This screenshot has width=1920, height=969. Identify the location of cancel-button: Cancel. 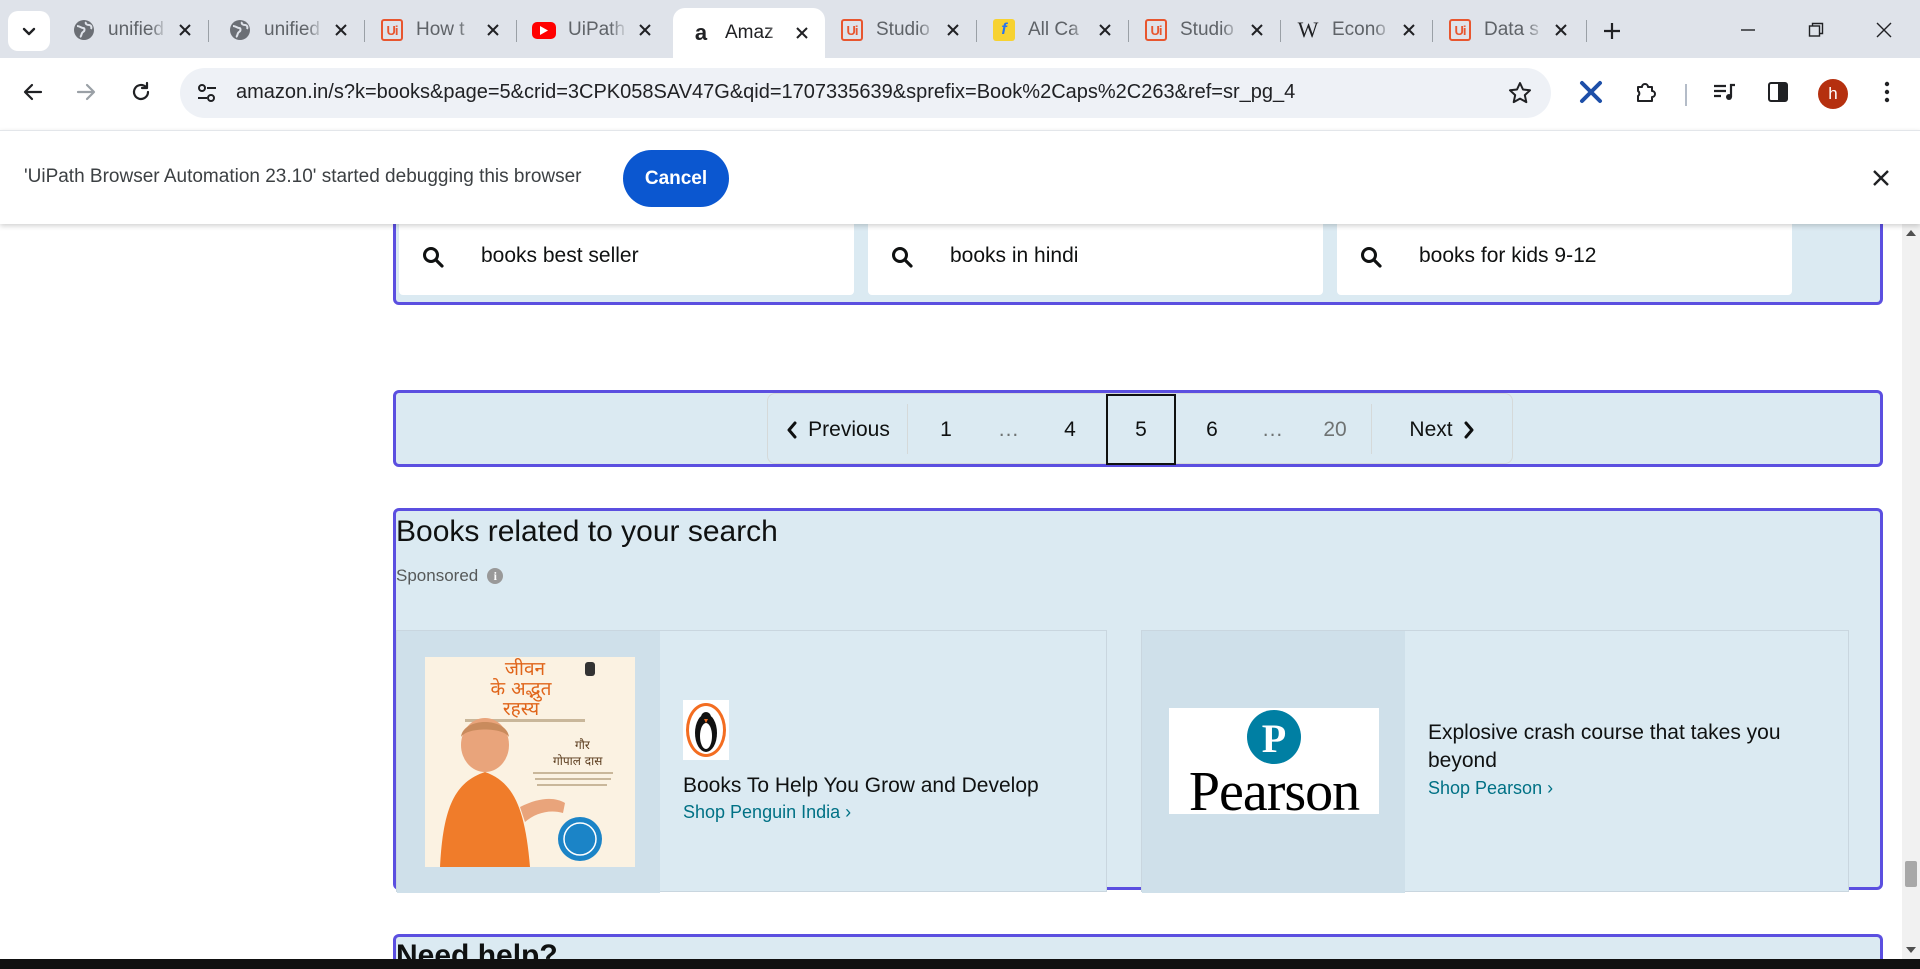
(676, 178).